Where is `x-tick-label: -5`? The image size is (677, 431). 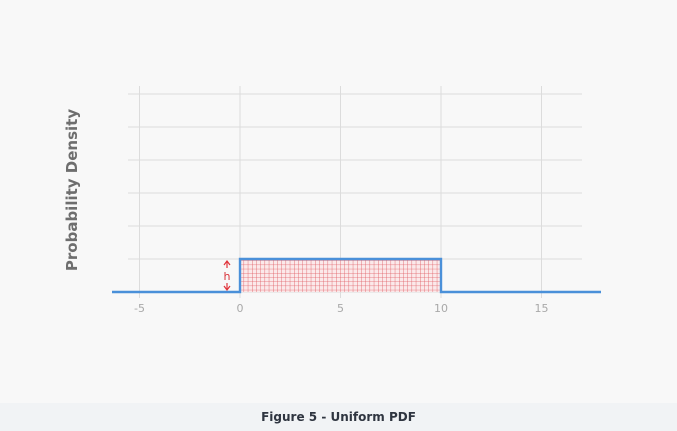
x-tick-label: -5 is located at coordinates (139, 308).